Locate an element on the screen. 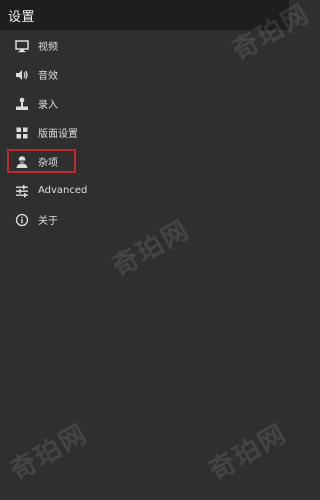 The image size is (320, 500). menu-item-video: 视频 is located at coordinates (144, 45).